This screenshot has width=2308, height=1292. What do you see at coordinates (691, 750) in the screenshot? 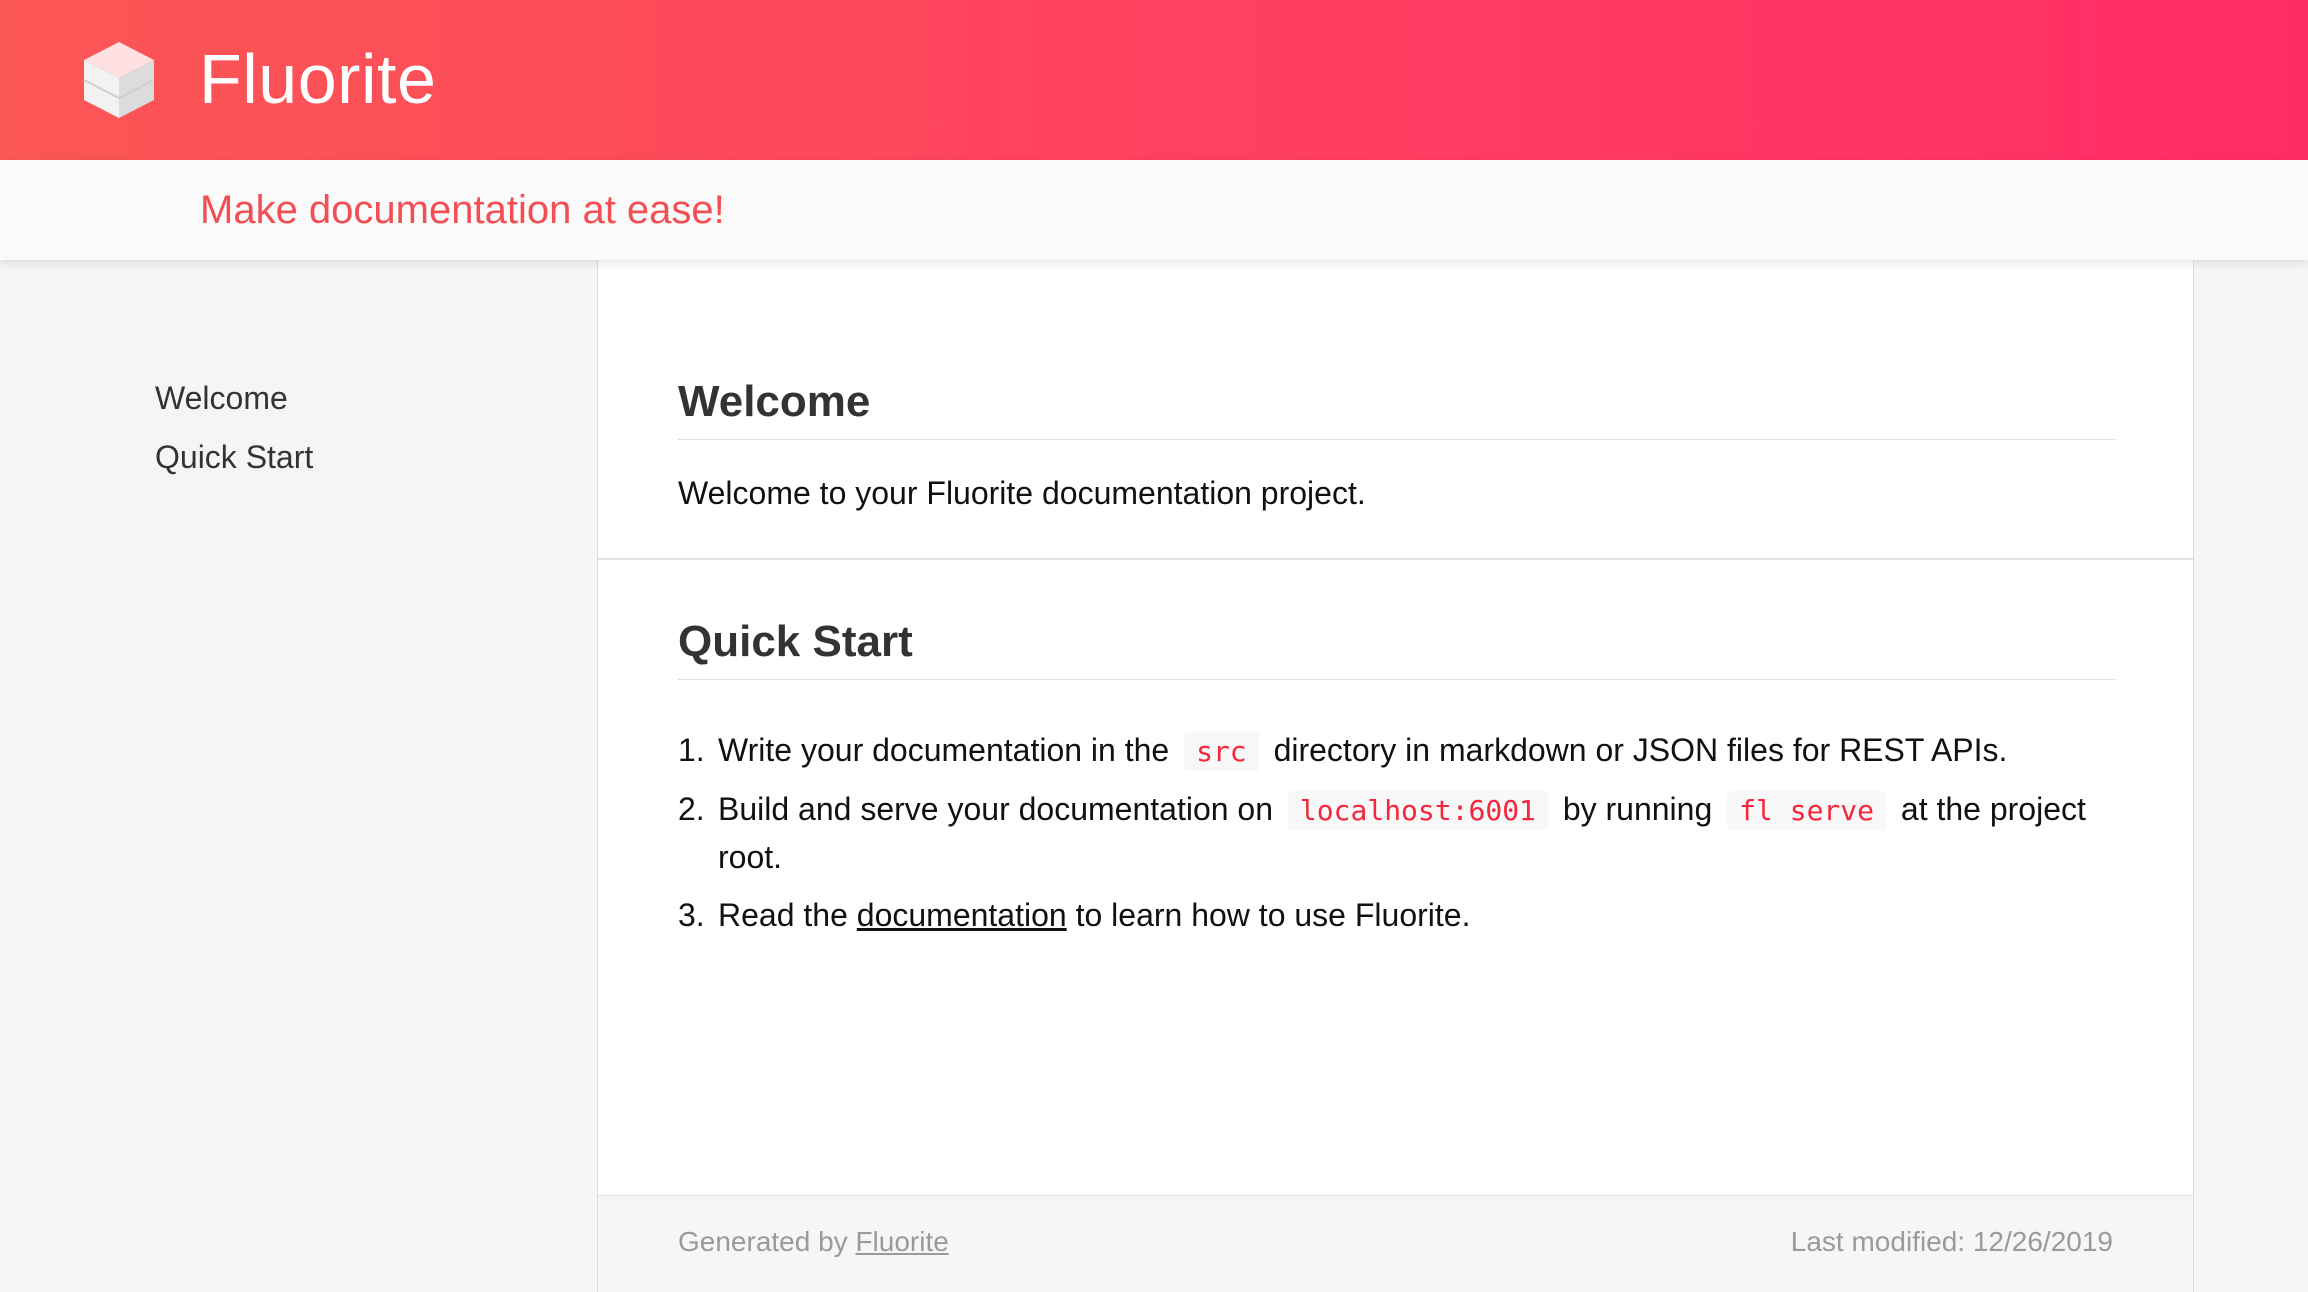
I see `step-number: 1.` at bounding box center [691, 750].